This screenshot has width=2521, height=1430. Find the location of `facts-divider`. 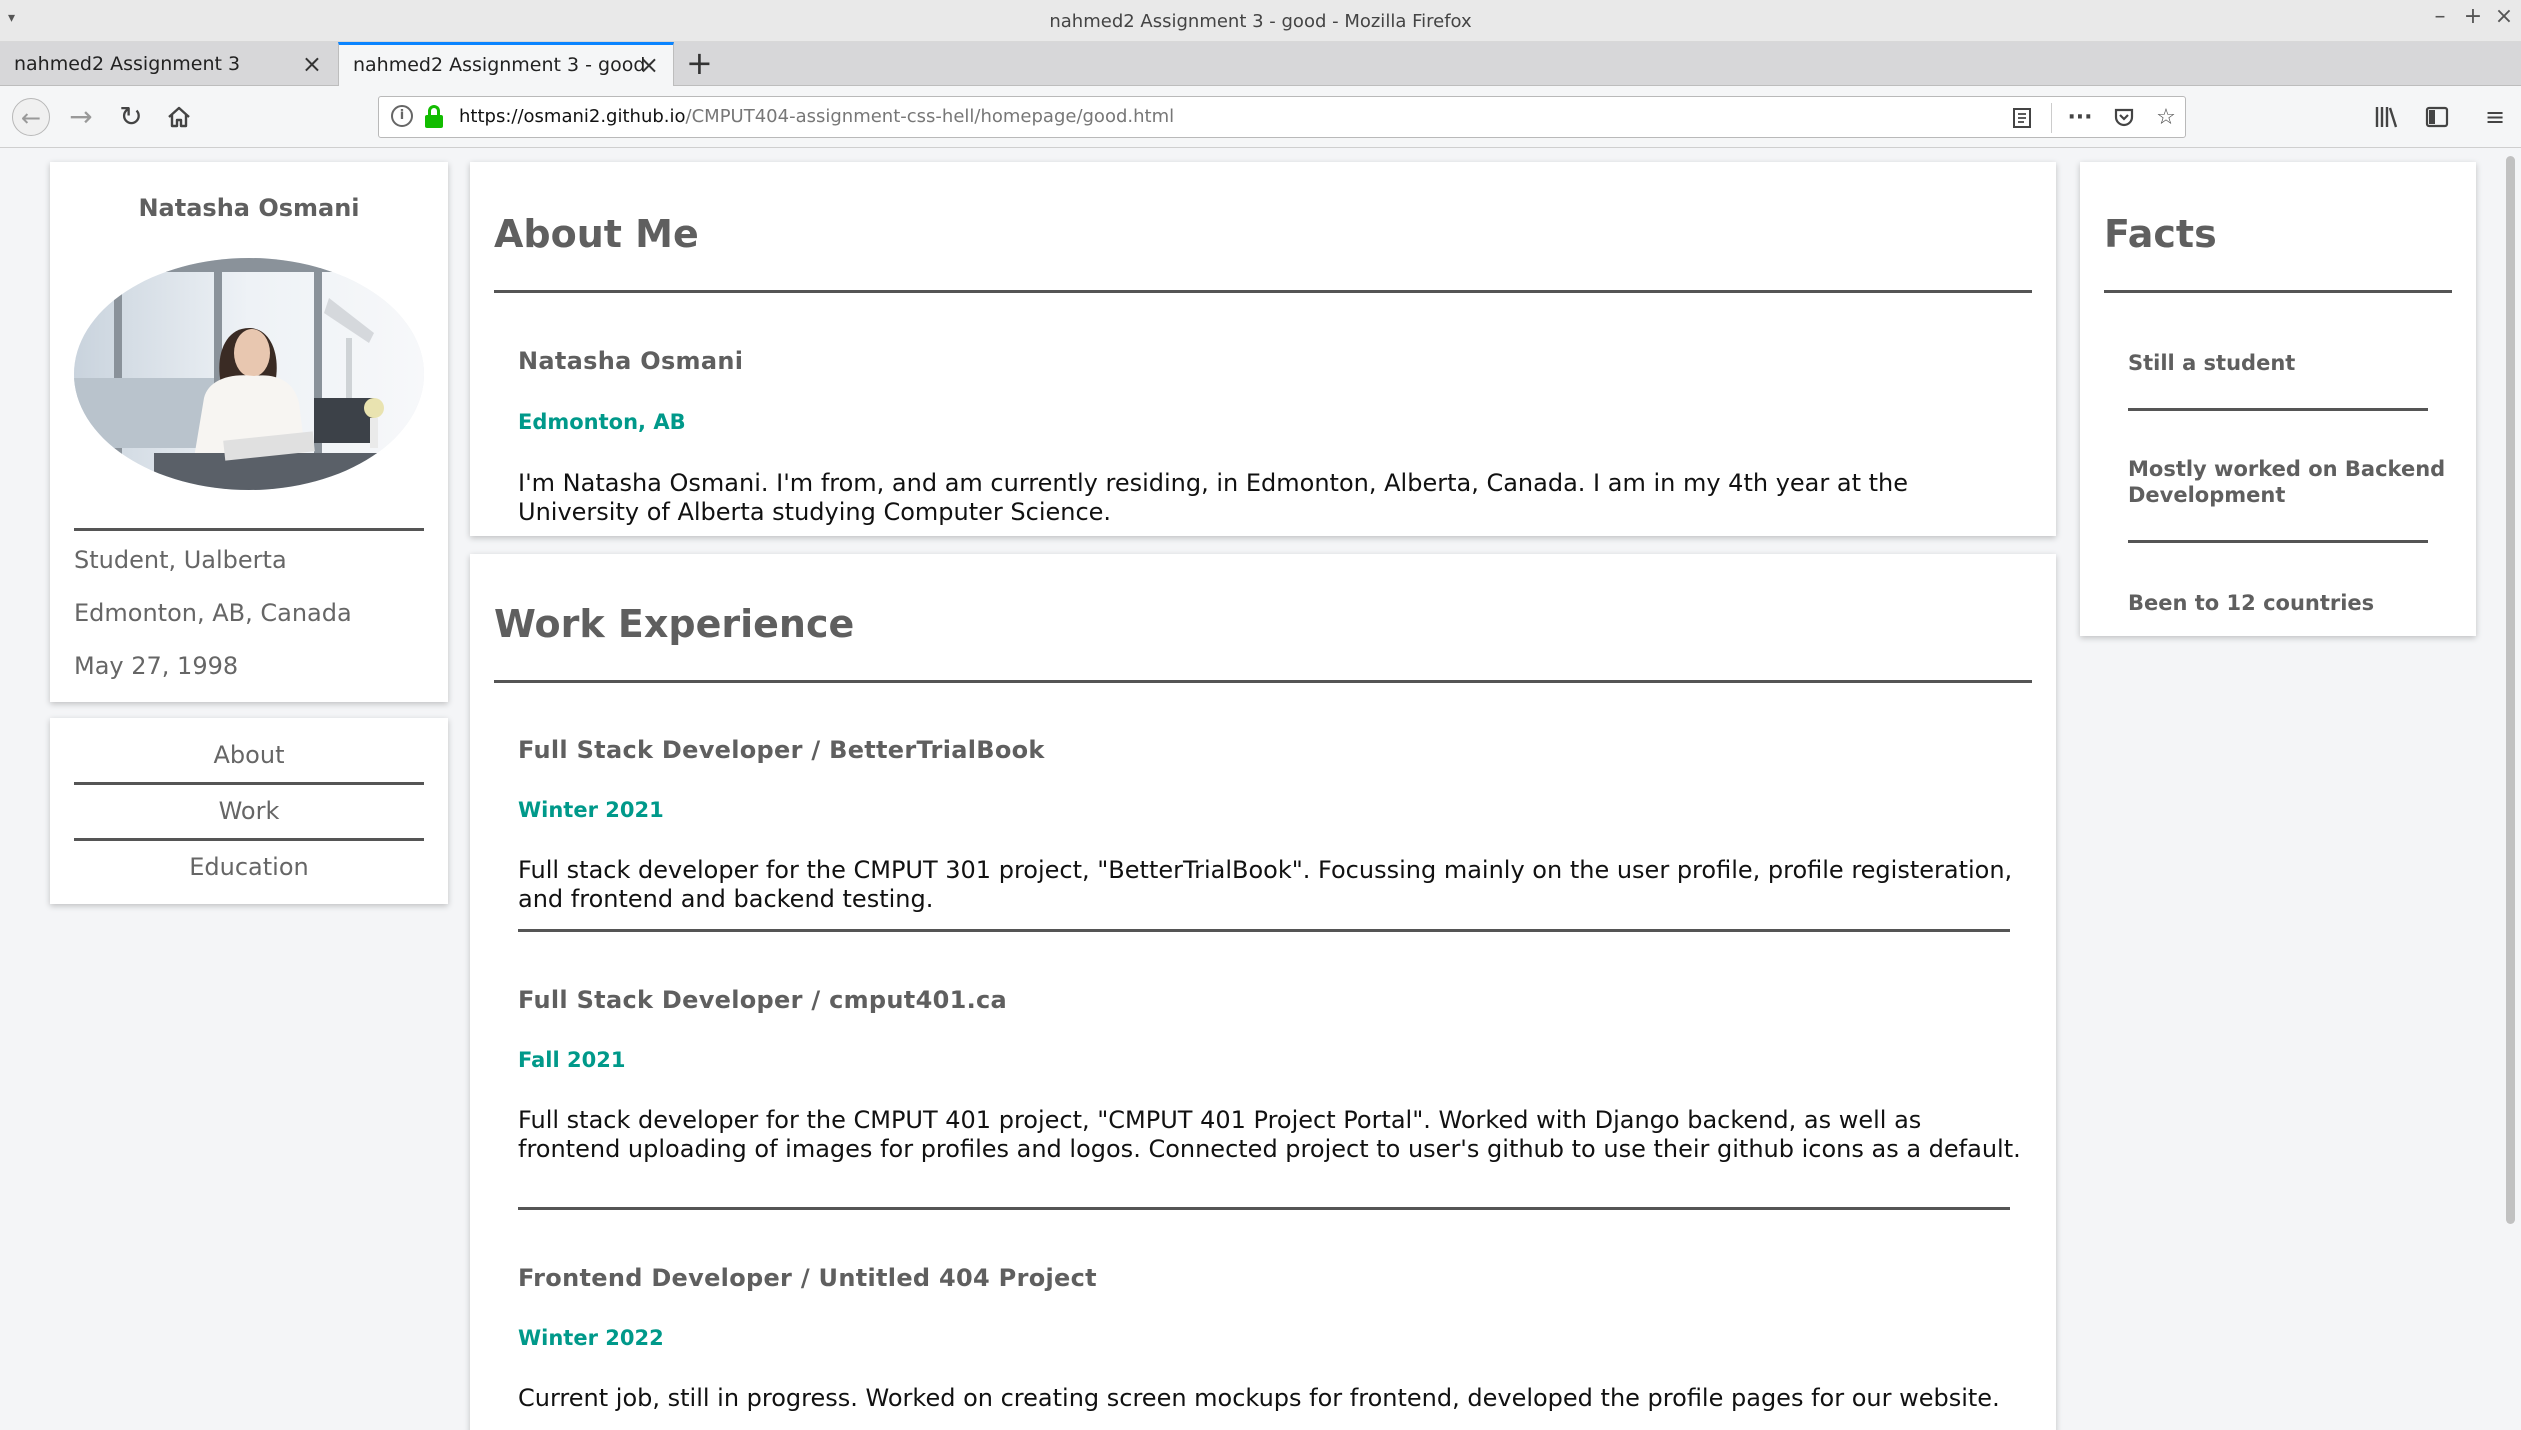

facts-divider is located at coordinates (2278, 291).